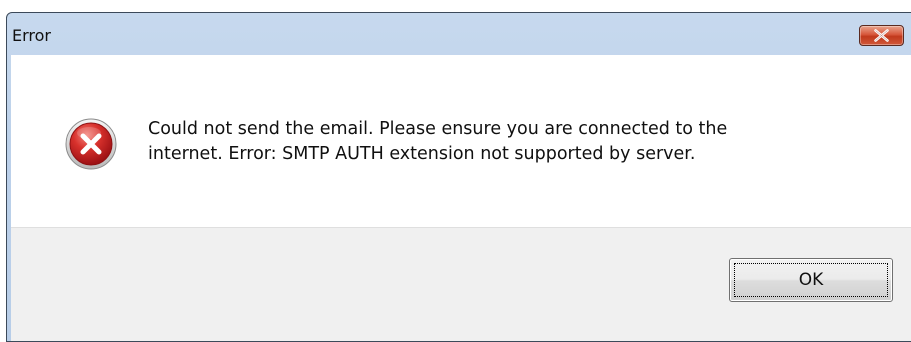  Describe the element at coordinates (91, 144) in the screenshot. I see `error-icon` at that location.